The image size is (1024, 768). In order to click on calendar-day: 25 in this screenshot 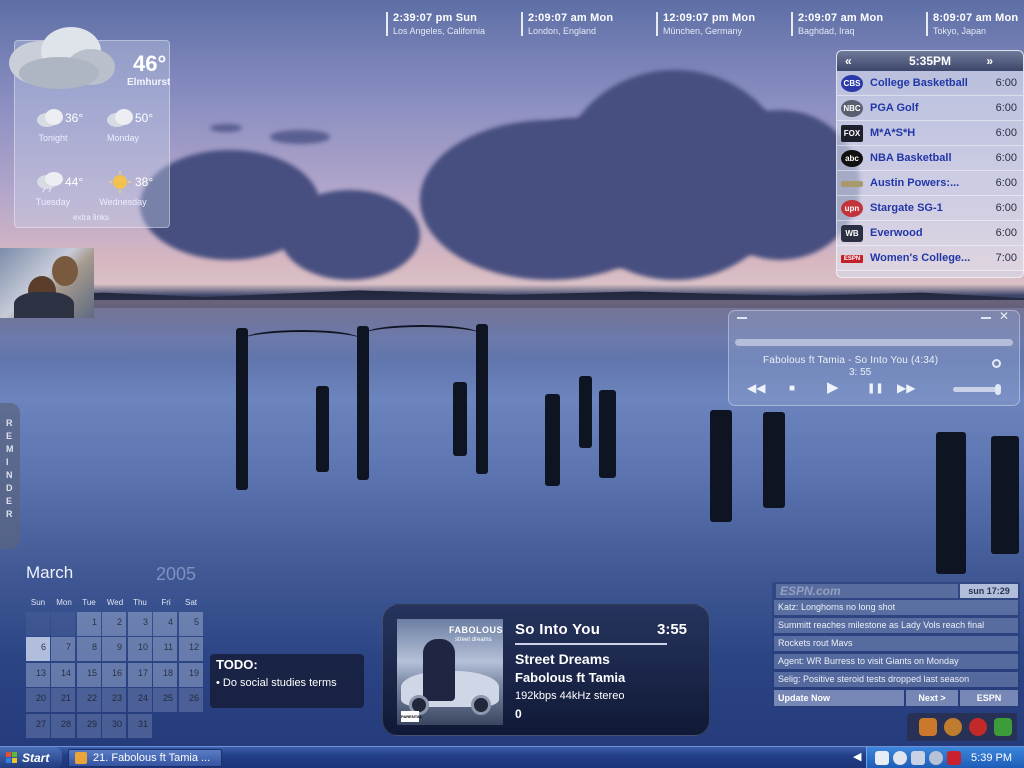, I will do `click(165, 700)`.